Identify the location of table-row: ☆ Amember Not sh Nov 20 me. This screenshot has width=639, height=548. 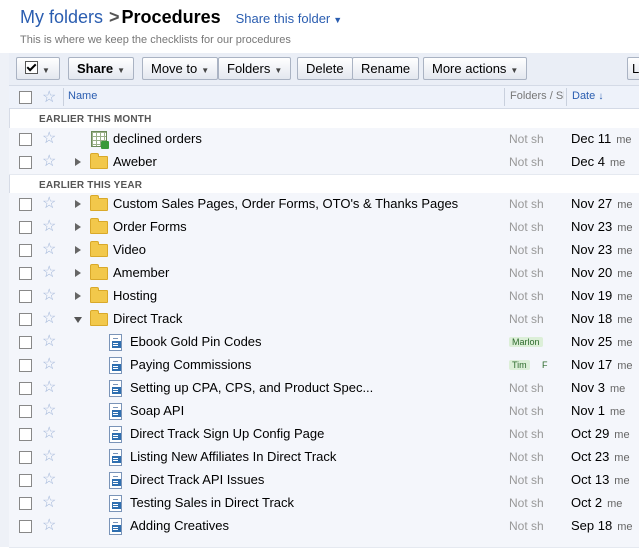
(324, 274).